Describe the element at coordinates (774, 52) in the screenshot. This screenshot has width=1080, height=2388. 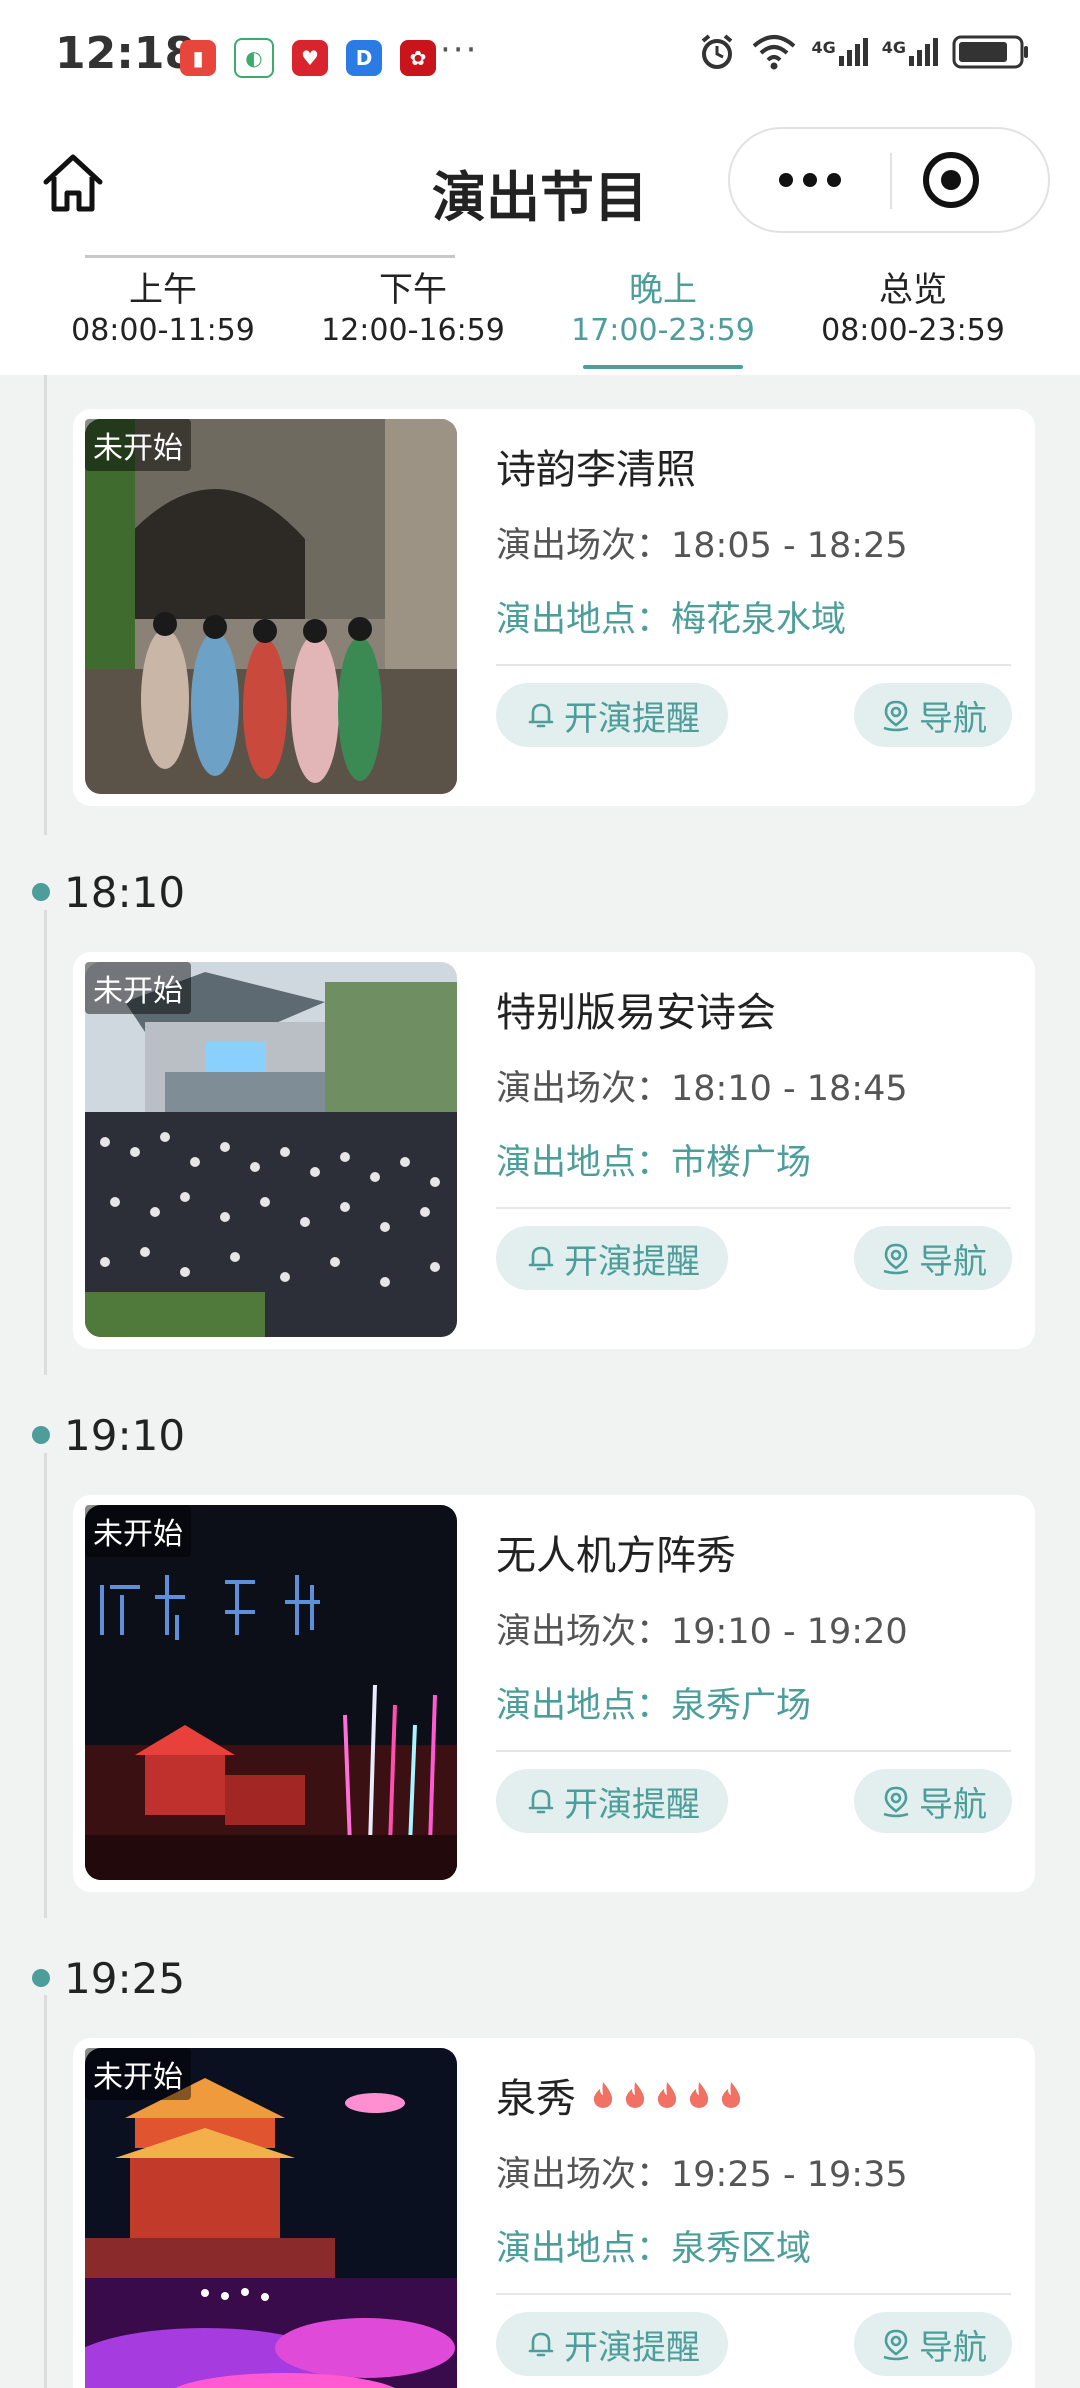
I see `wifi-icon` at that location.